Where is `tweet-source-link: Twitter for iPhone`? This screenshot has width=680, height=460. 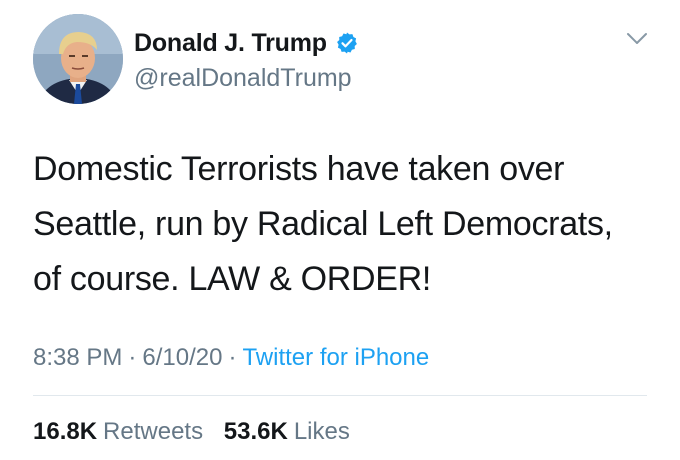 tweet-source-link: Twitter for iPhone is located at coordinates (335, 357).